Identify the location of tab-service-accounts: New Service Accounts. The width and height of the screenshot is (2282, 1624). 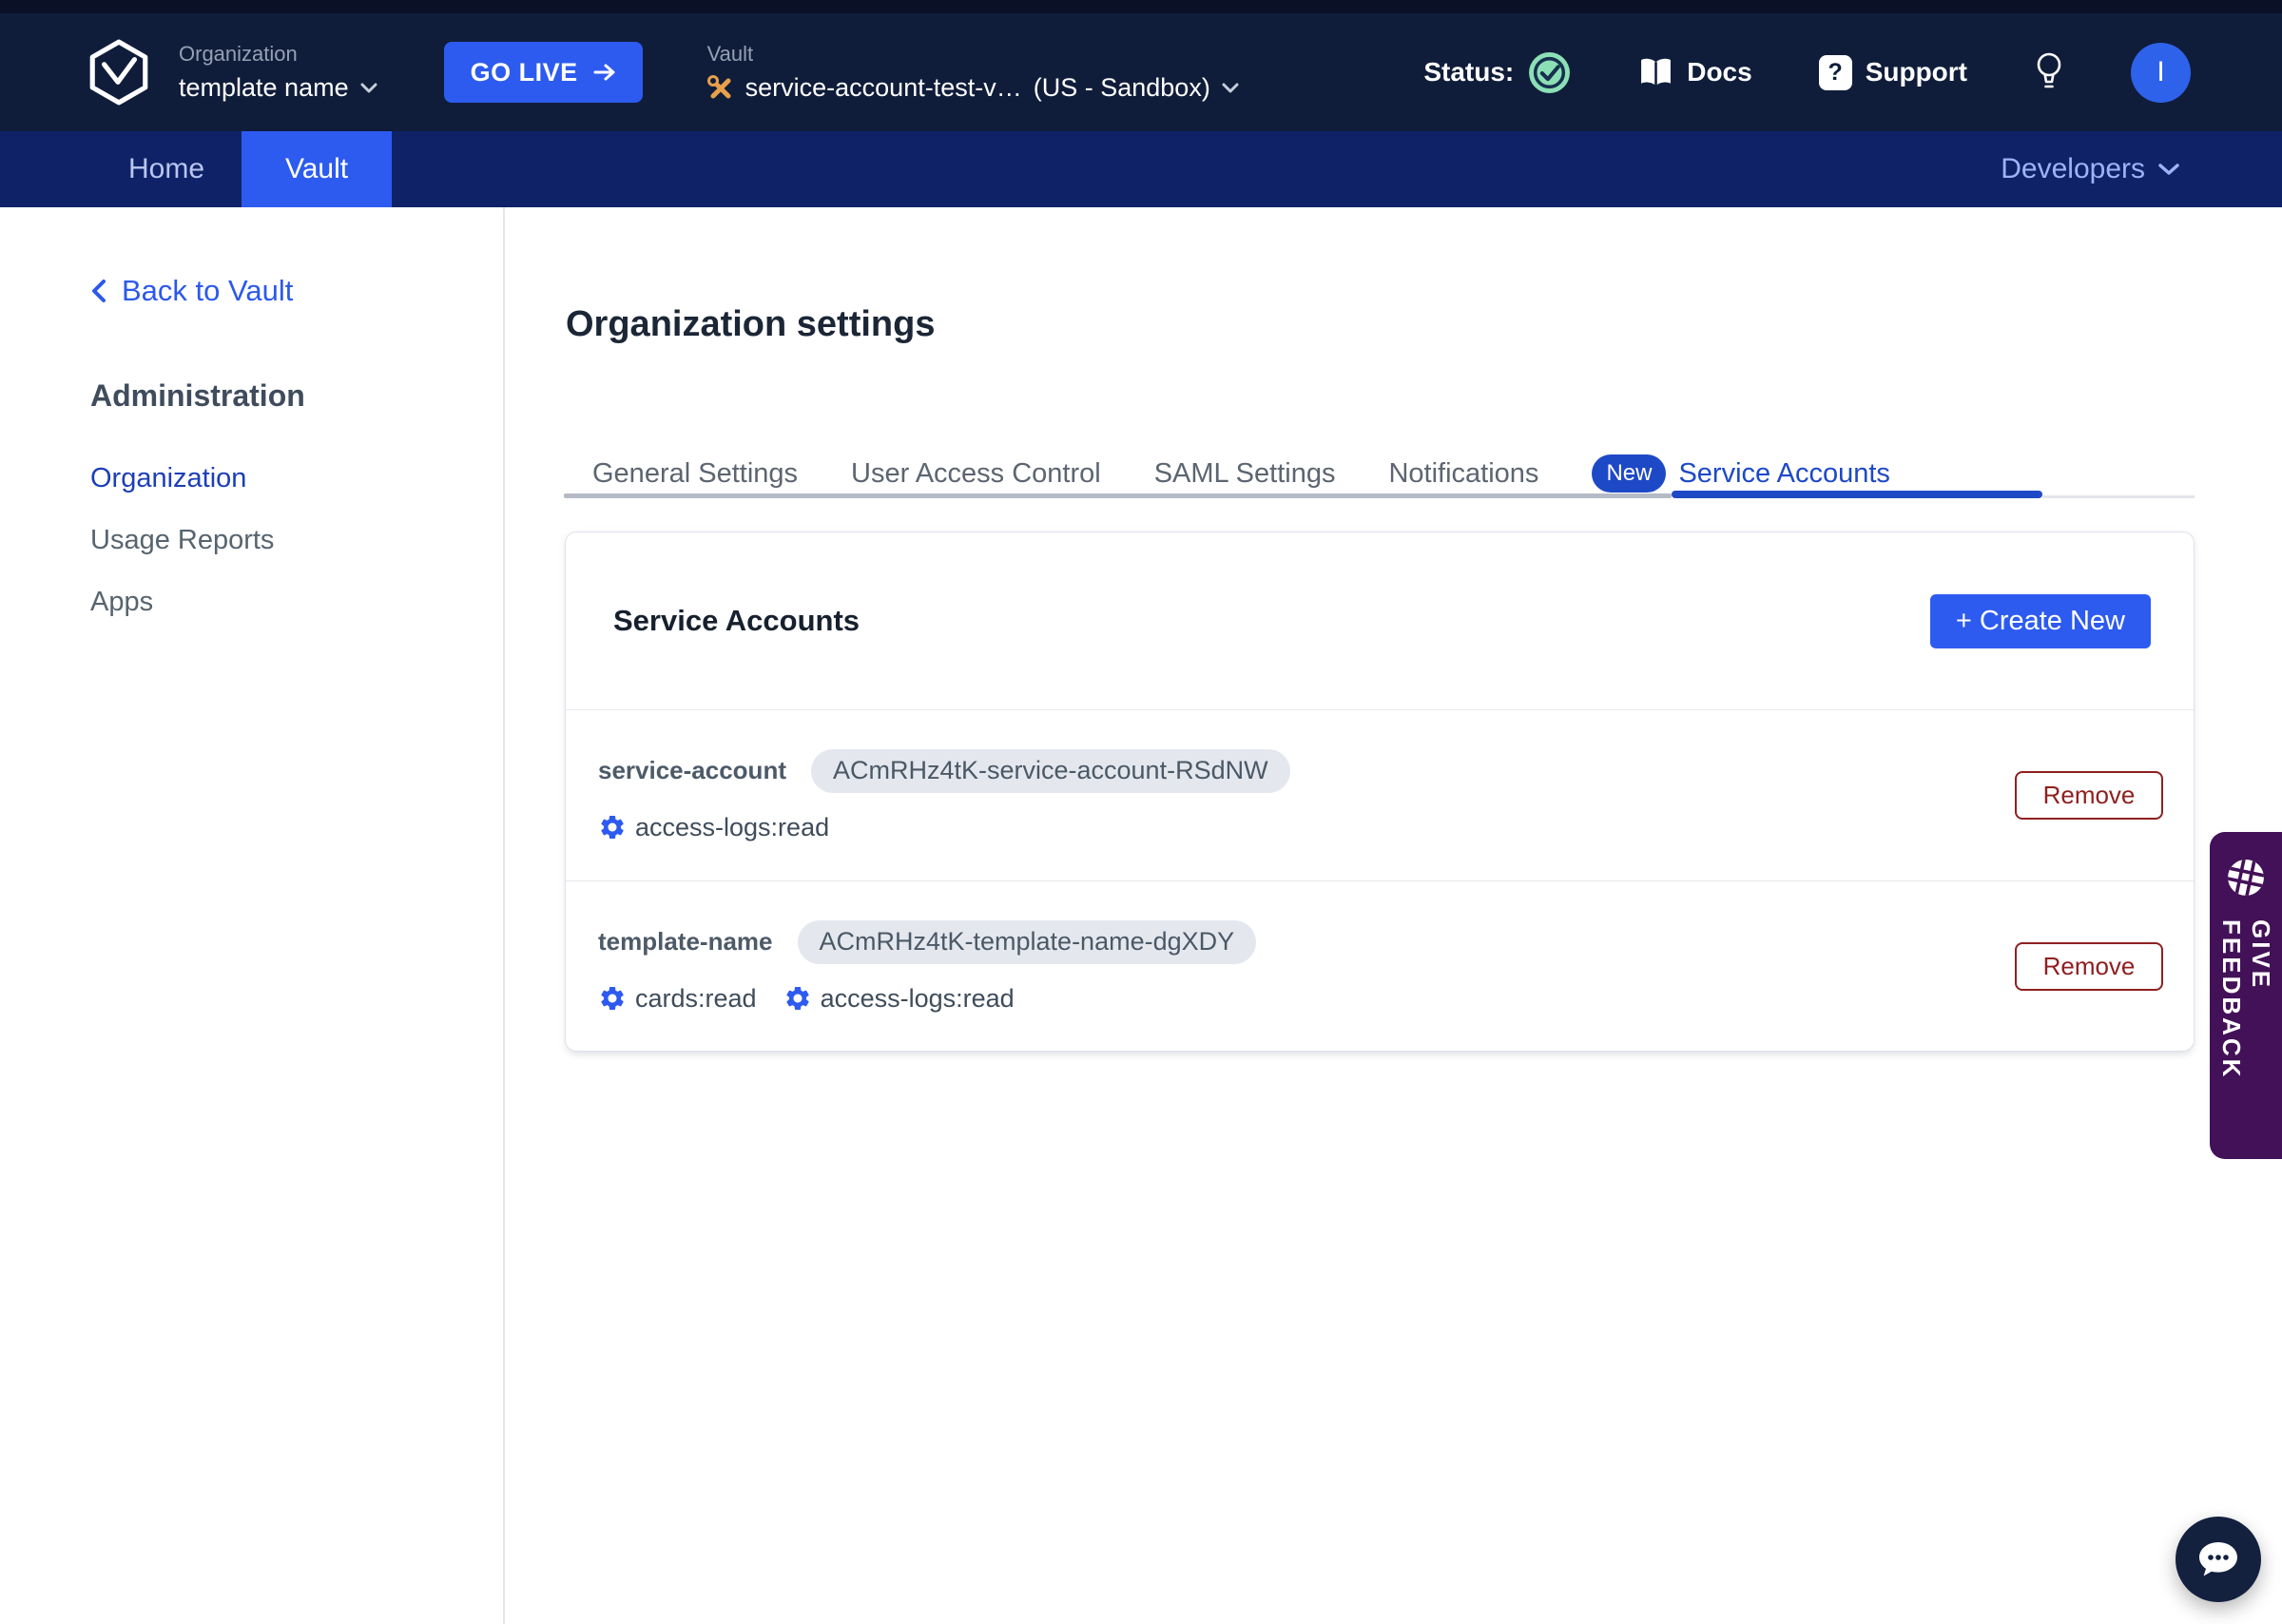
(1741, 473).